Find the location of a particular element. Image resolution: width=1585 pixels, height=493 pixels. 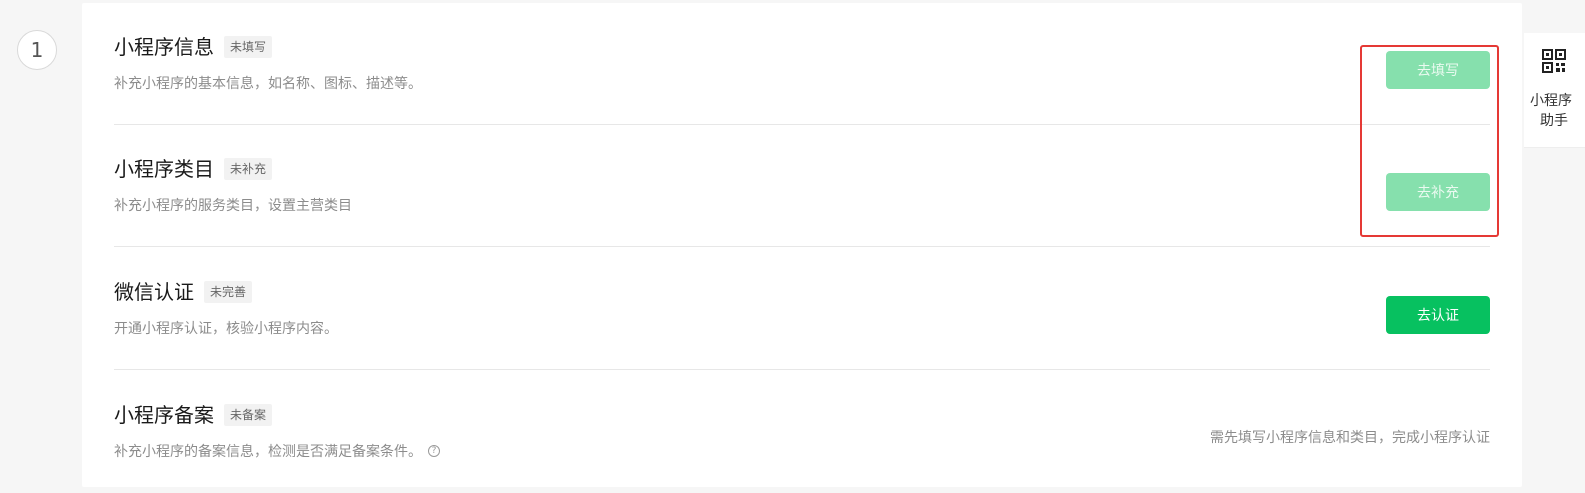

qr-code-icon is located at coordinates (1554, 61).